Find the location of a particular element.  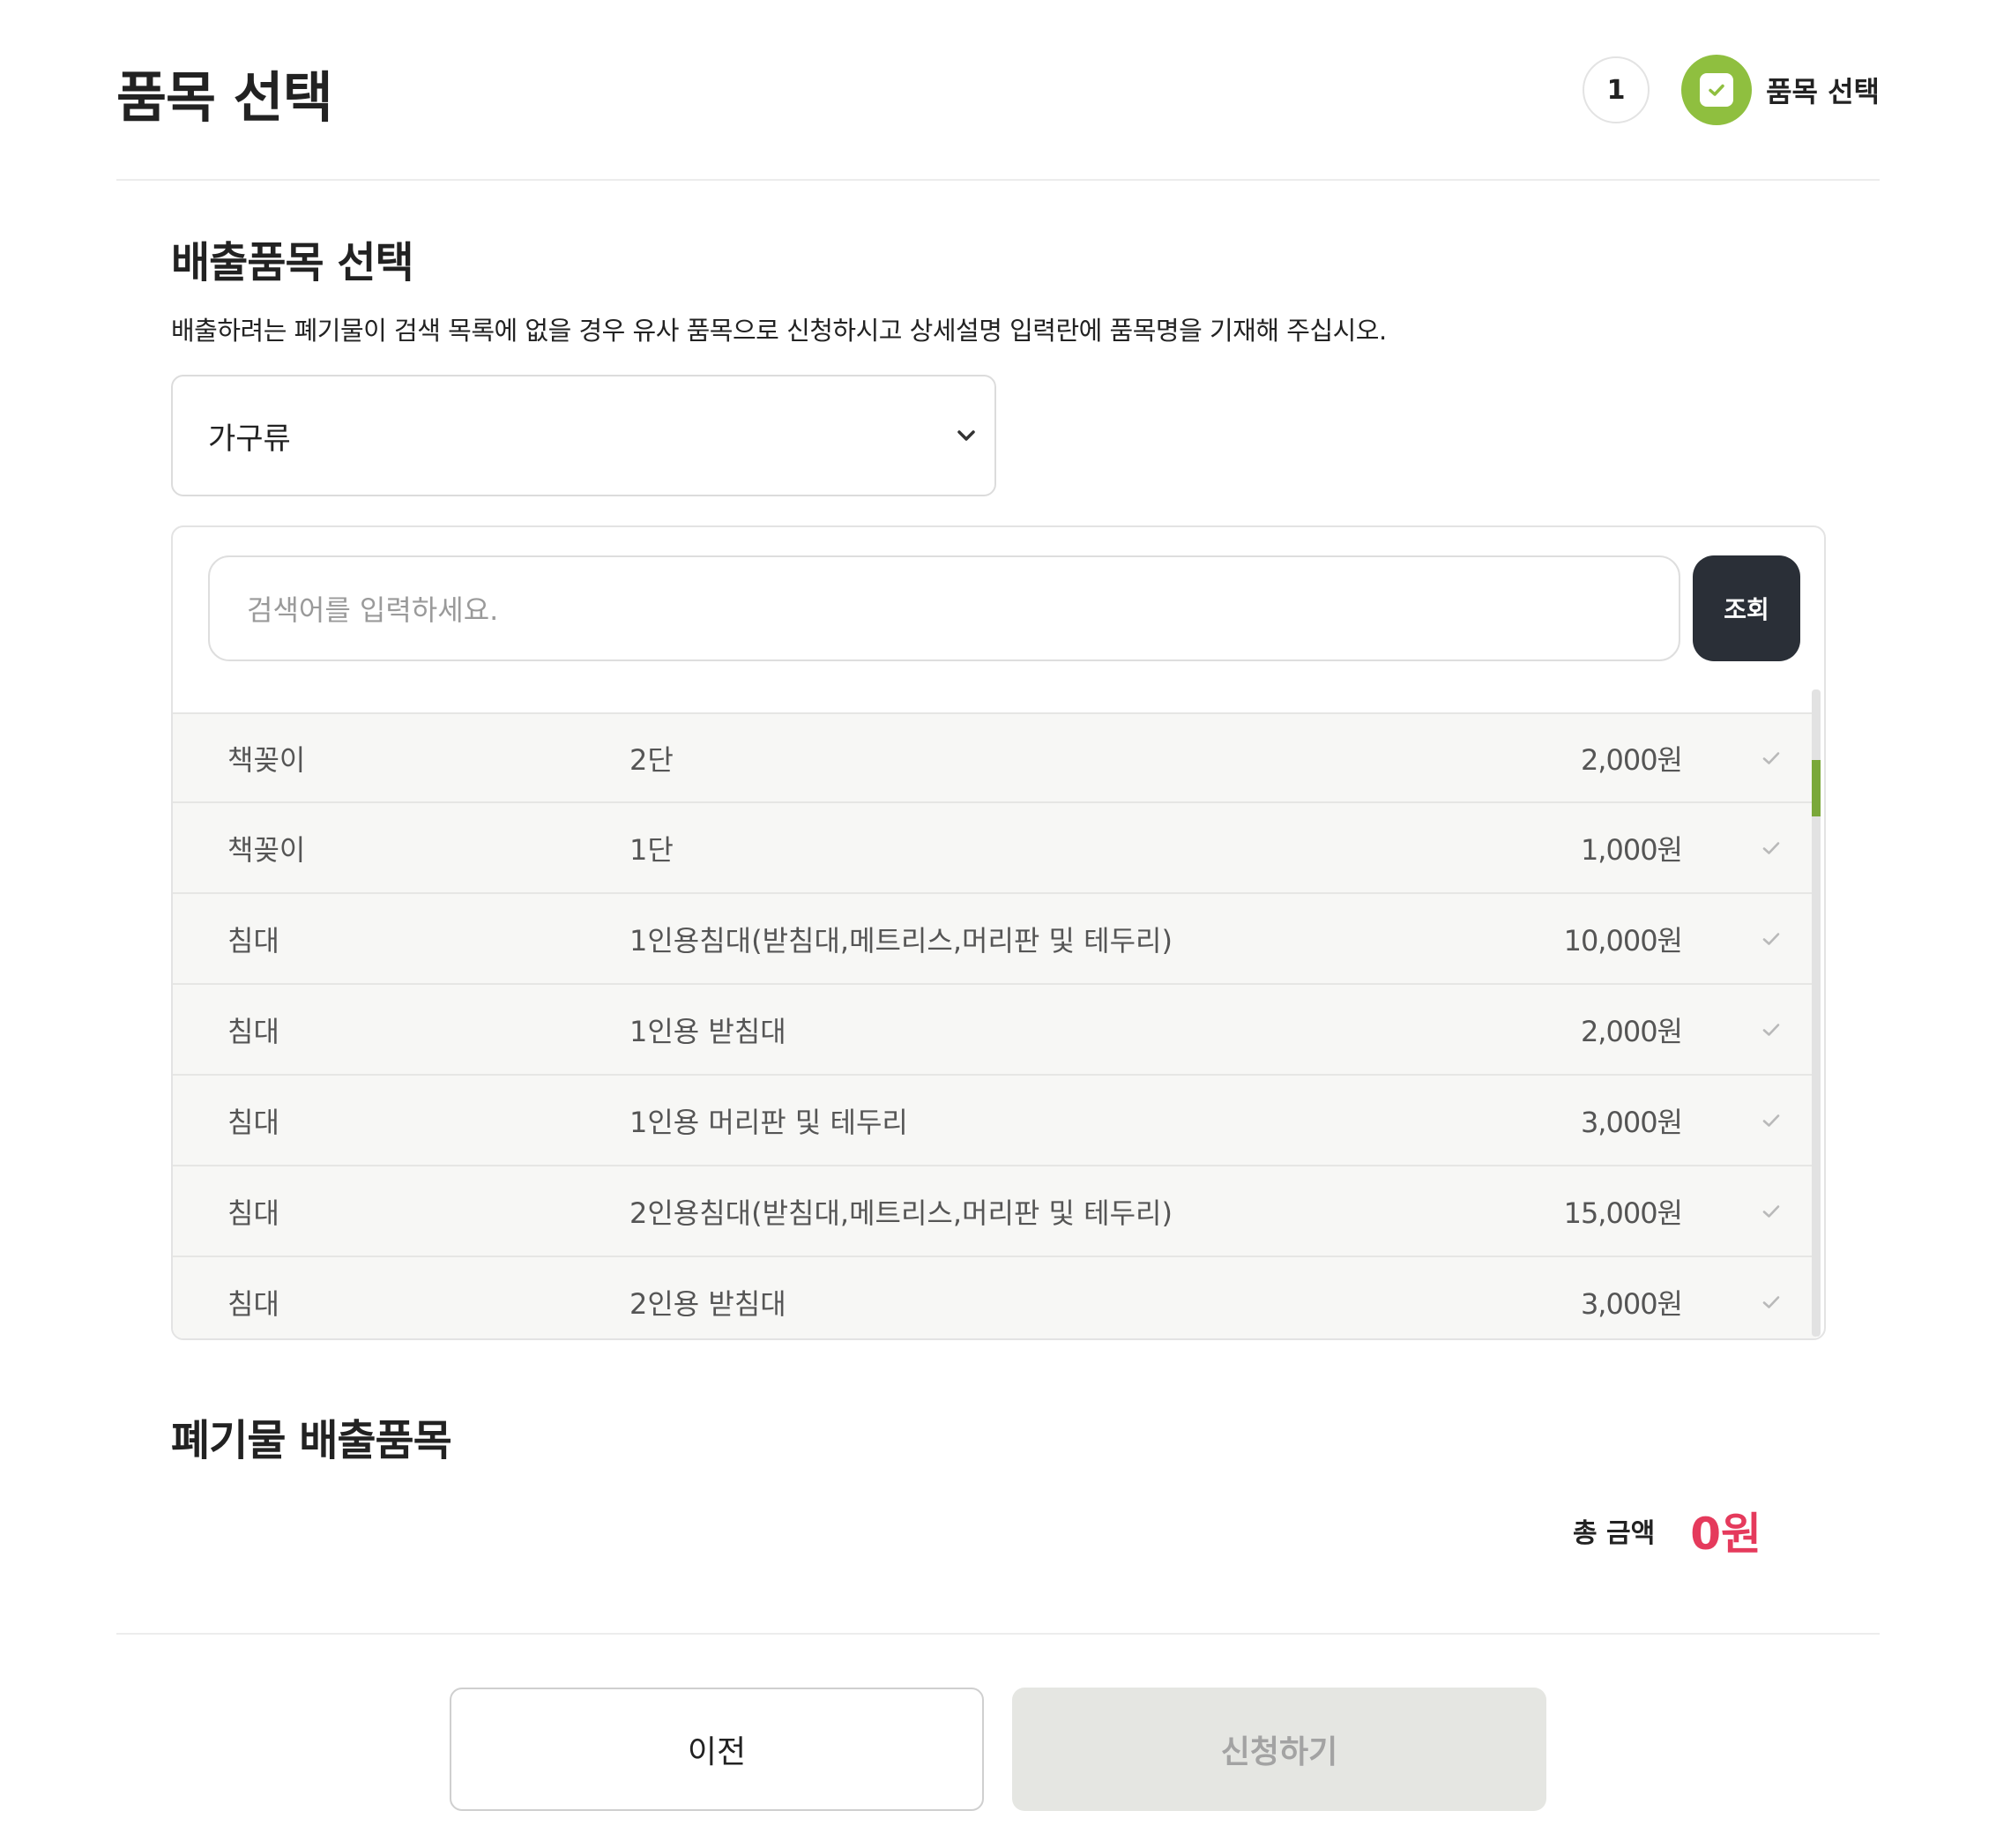

item-name: 1인용 받침대 is located at coordinates (707, 1031).